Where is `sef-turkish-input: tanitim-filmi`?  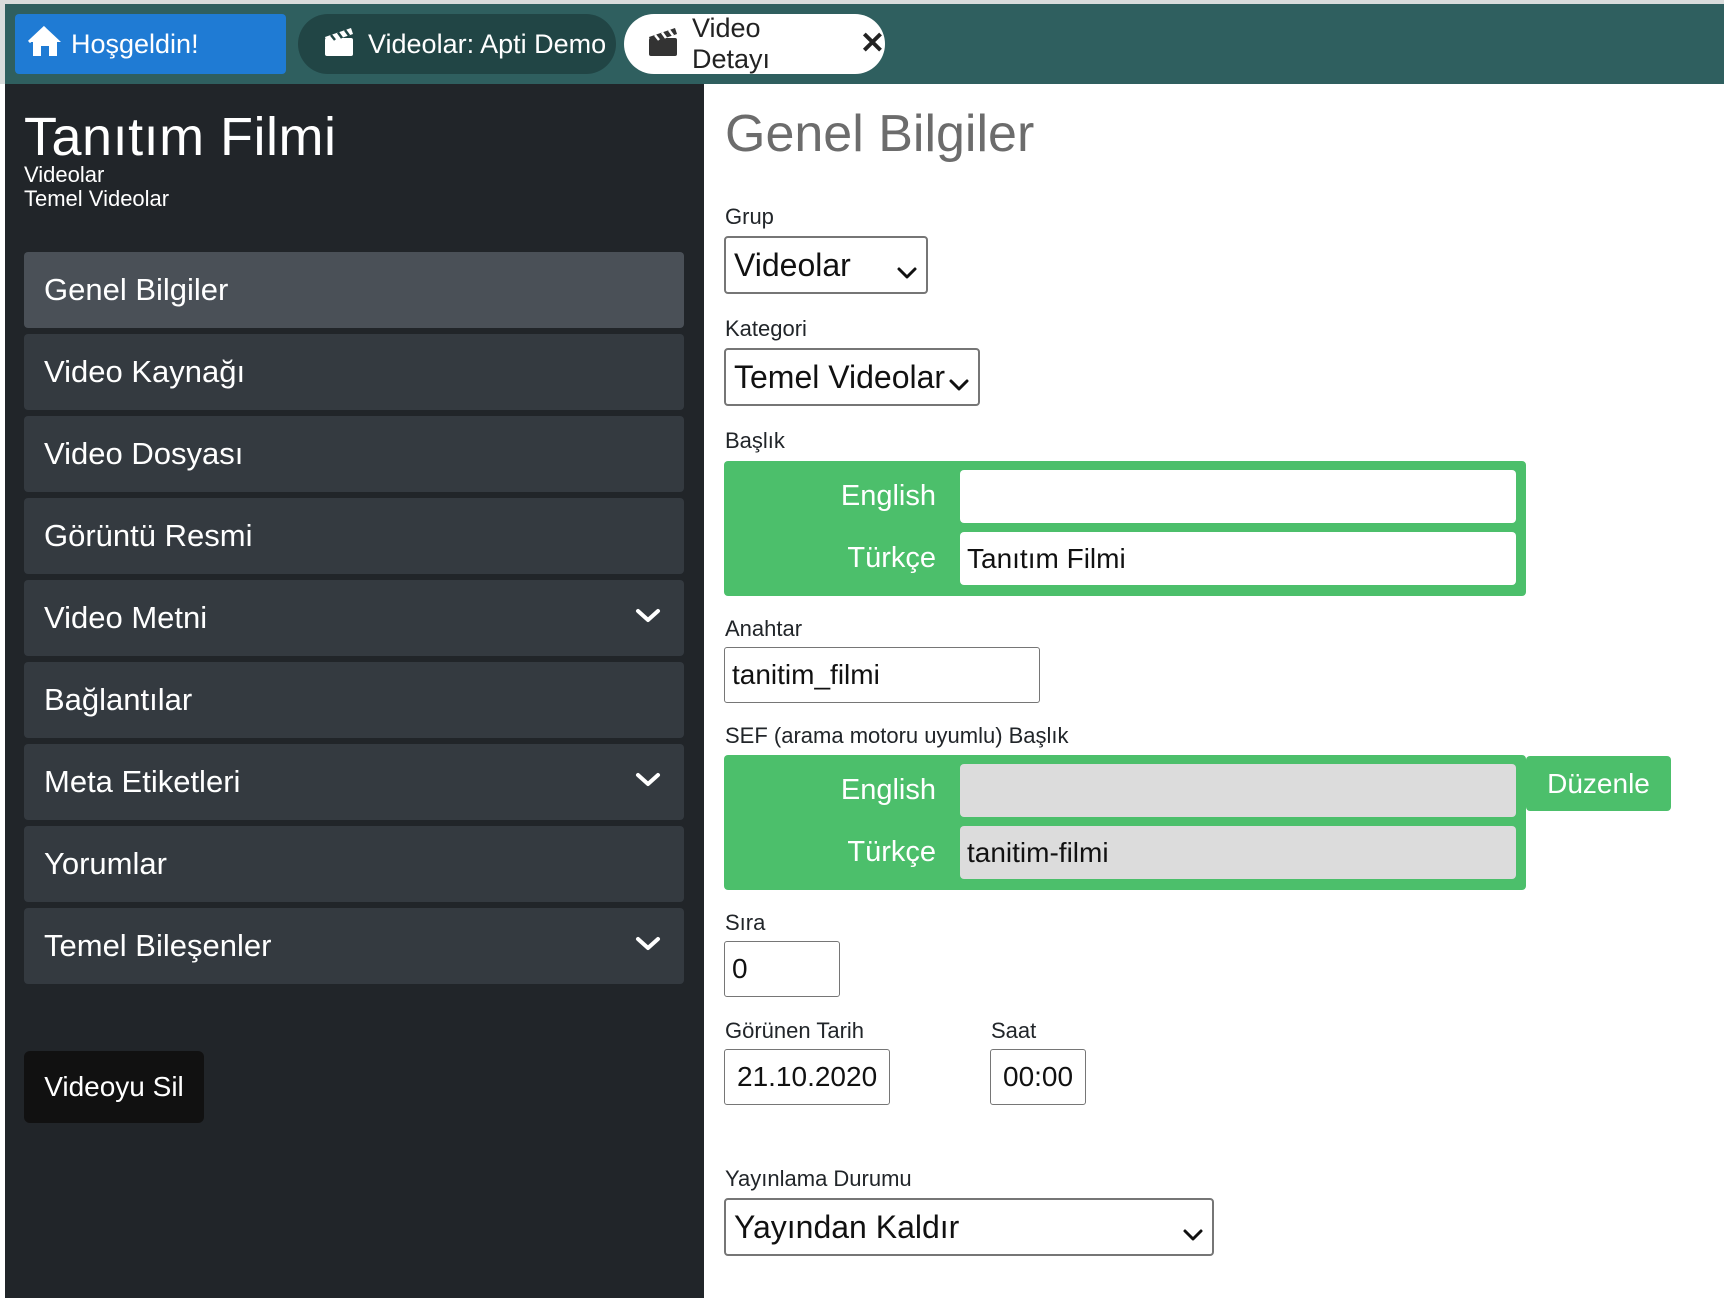
sef-turkish-input: tanitim-filmi is located at coordinates (1238, 852).